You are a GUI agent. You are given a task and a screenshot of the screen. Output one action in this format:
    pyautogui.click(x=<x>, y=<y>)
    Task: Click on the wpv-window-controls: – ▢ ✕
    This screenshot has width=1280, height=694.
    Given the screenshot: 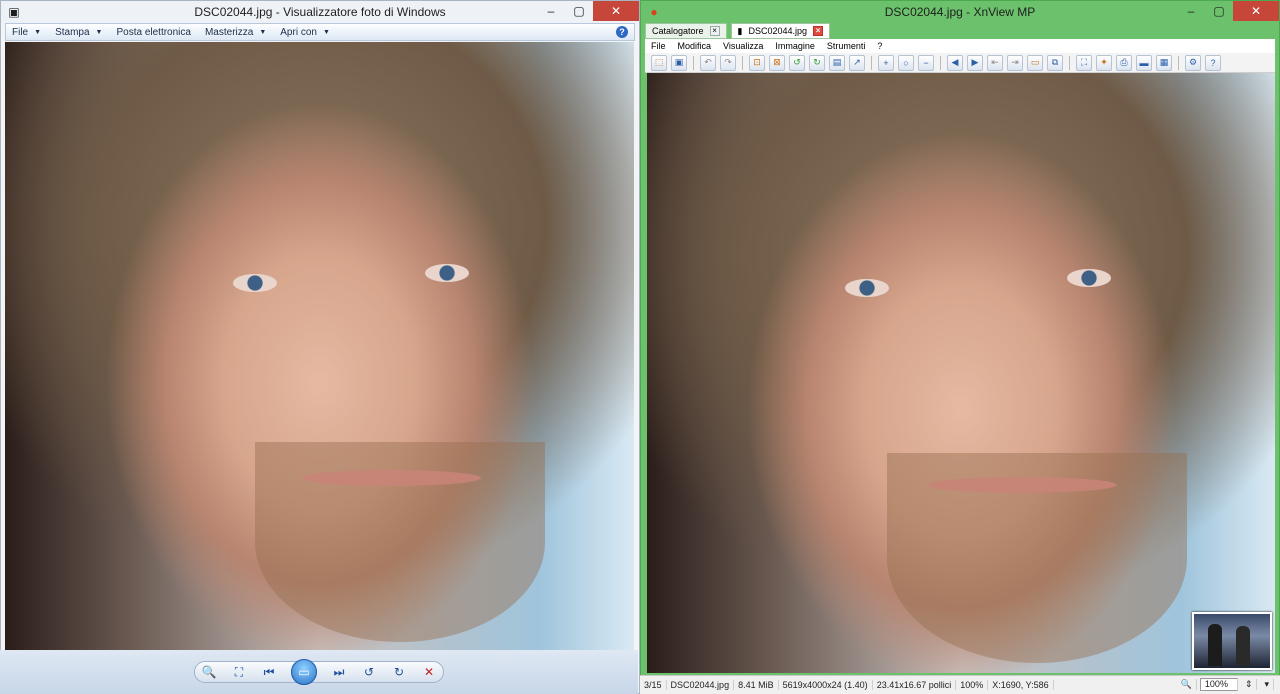 What is the action you would take?
    pyautogui.click(x=588, y=11)
    